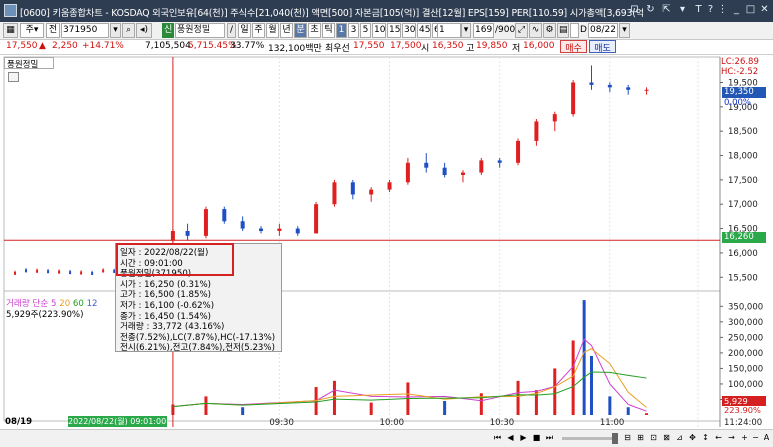 This screenshot has width=773, height=447. What do you see at coordinates (449, 30) in the screenshot?
I see `multiplier-input: 1` at bounding box center [449, 30].